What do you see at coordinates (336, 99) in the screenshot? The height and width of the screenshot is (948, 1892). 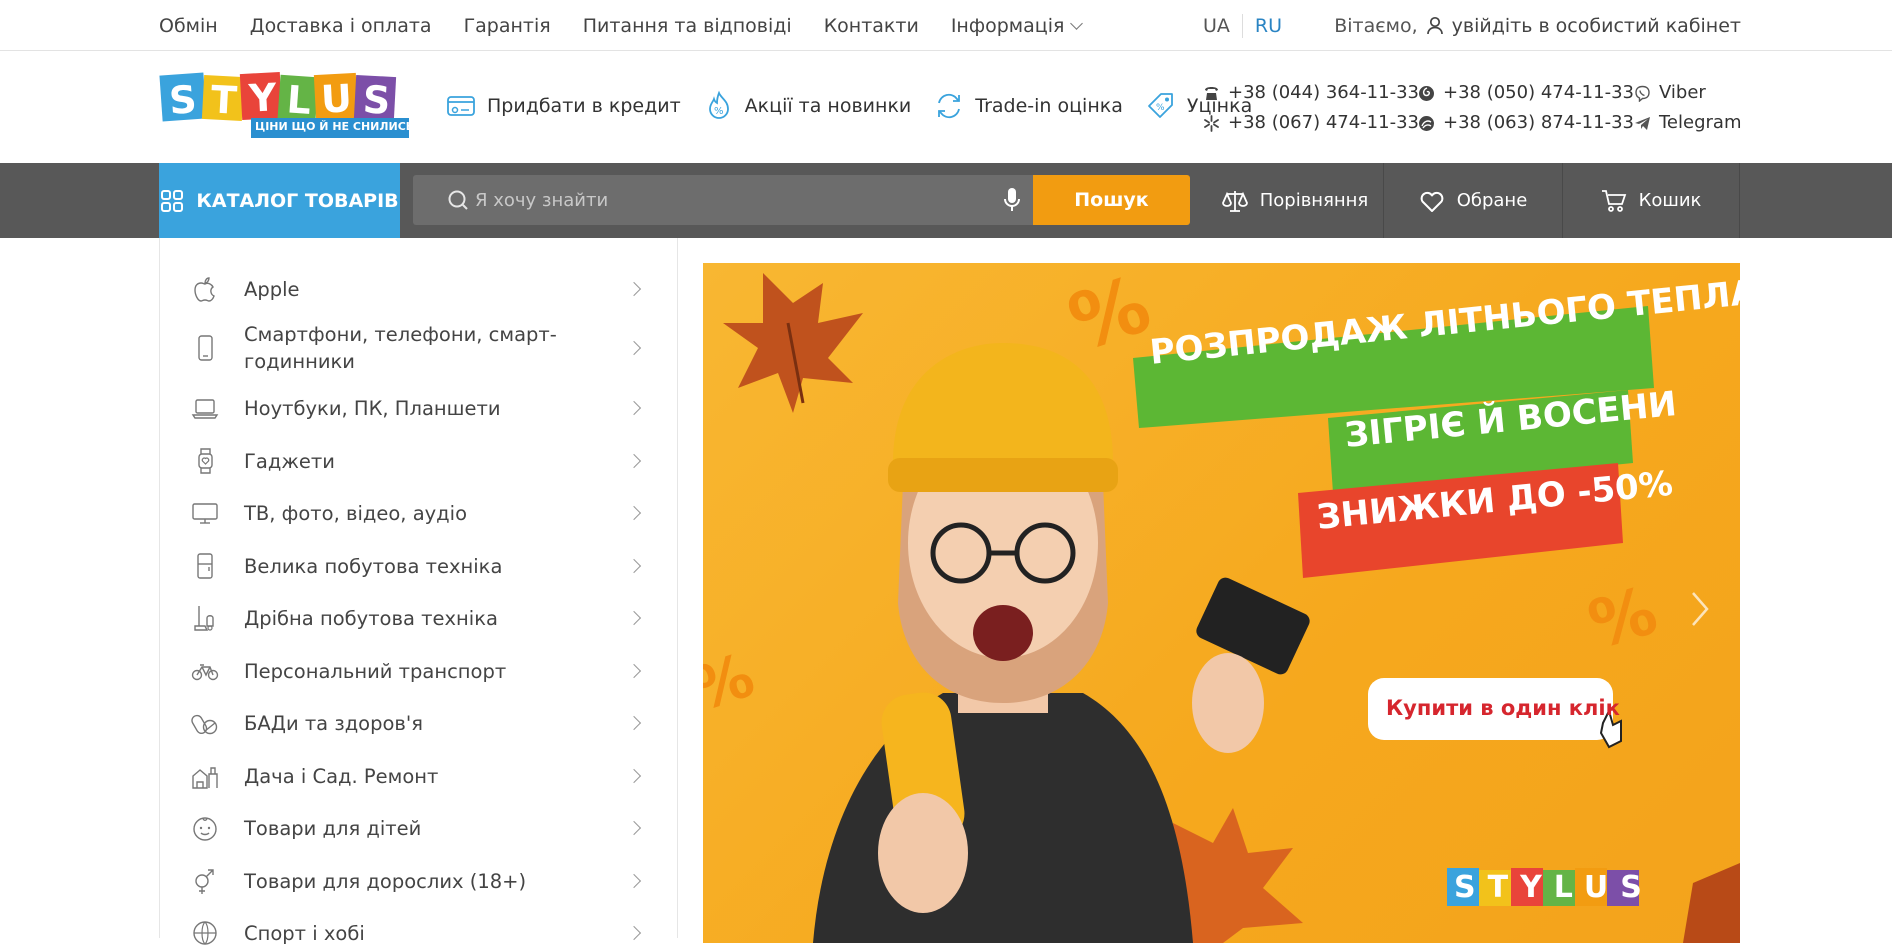 I see `svg-text: U` at bounding box center [336, 99].